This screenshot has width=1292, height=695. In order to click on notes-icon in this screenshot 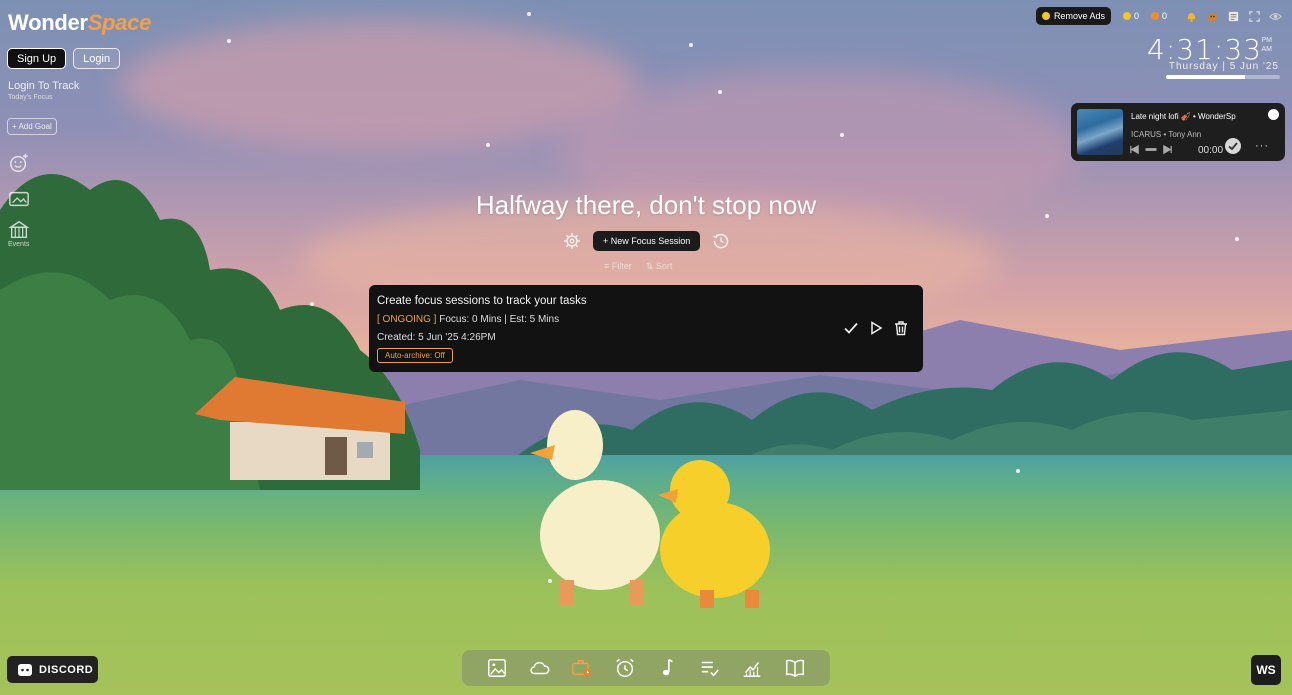, I will do `click(1233, 16)`.